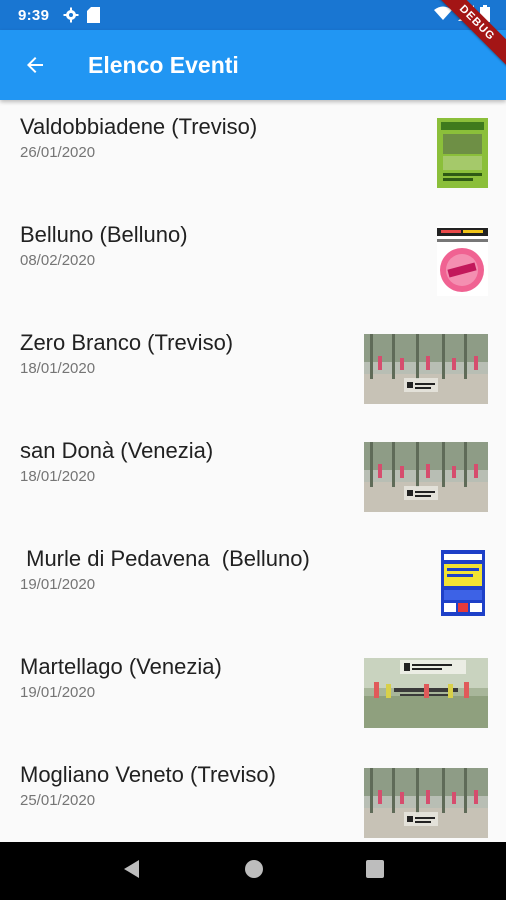 The width and height of the screenshot is (506, 900). What do you see at coordinates (58, 152) in the screenshot?
I see `event-date: 26/01/2020` at bounding box center [58, 152].